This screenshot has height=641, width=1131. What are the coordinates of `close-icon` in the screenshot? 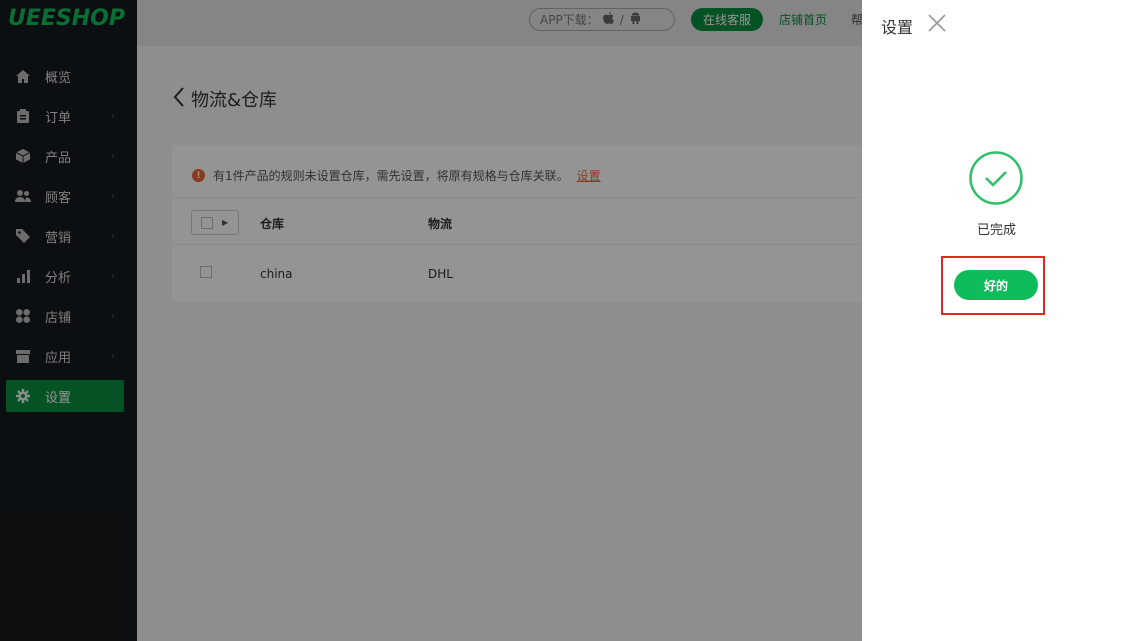 It's located at (937, 23).